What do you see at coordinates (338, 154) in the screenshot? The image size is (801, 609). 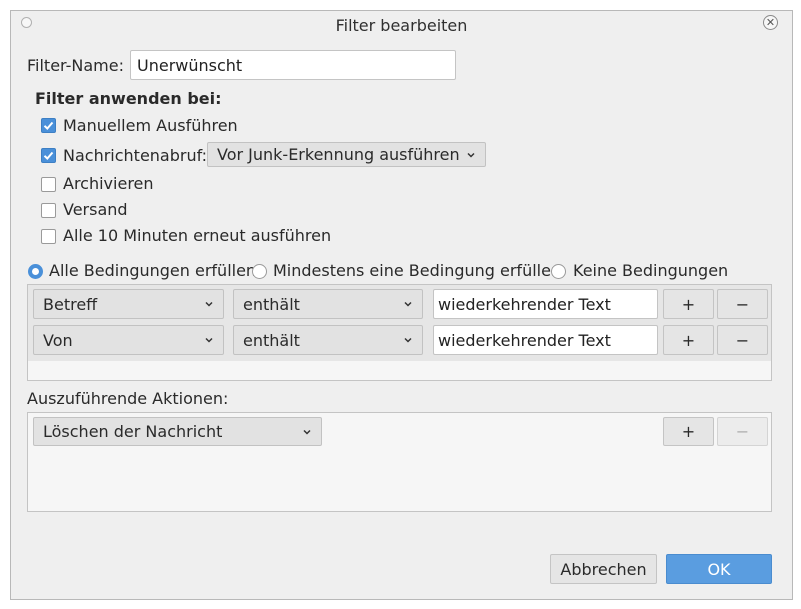 I see `fetch-timing-value: Vor Junk-Erkennung ausführen` at bounding box center [338, 154].